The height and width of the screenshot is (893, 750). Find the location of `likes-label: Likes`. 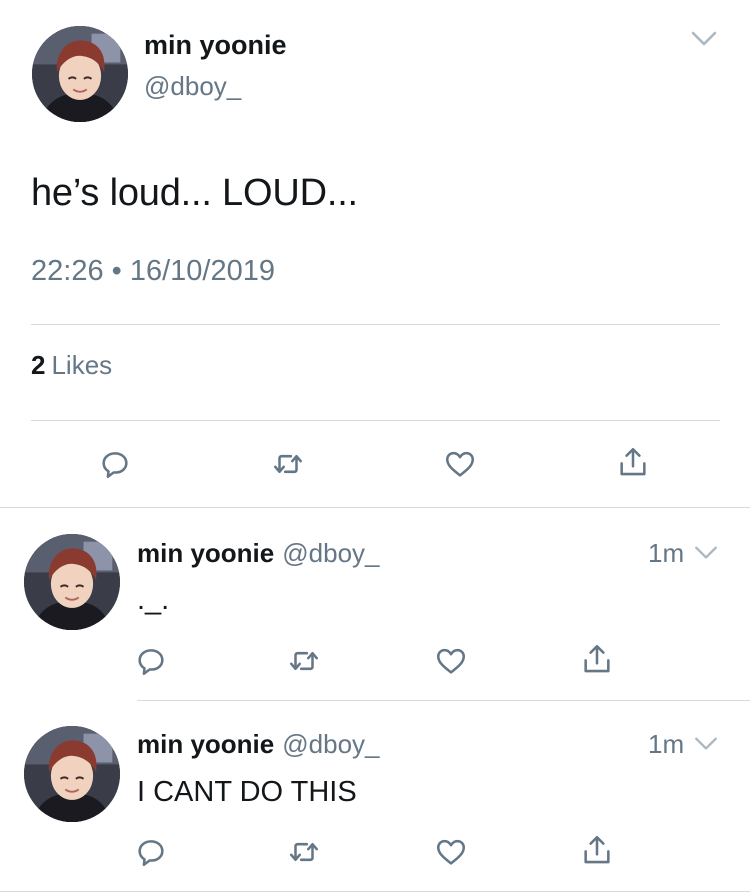

likes-label: Likes is located at coordinates (82, 365).